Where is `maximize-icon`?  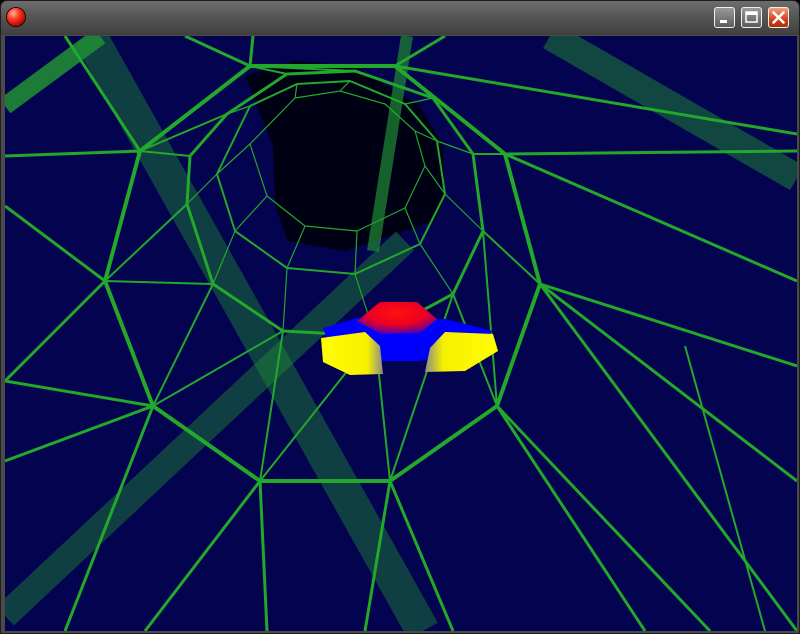
maximize-icon is located at coordinates (751, 17).